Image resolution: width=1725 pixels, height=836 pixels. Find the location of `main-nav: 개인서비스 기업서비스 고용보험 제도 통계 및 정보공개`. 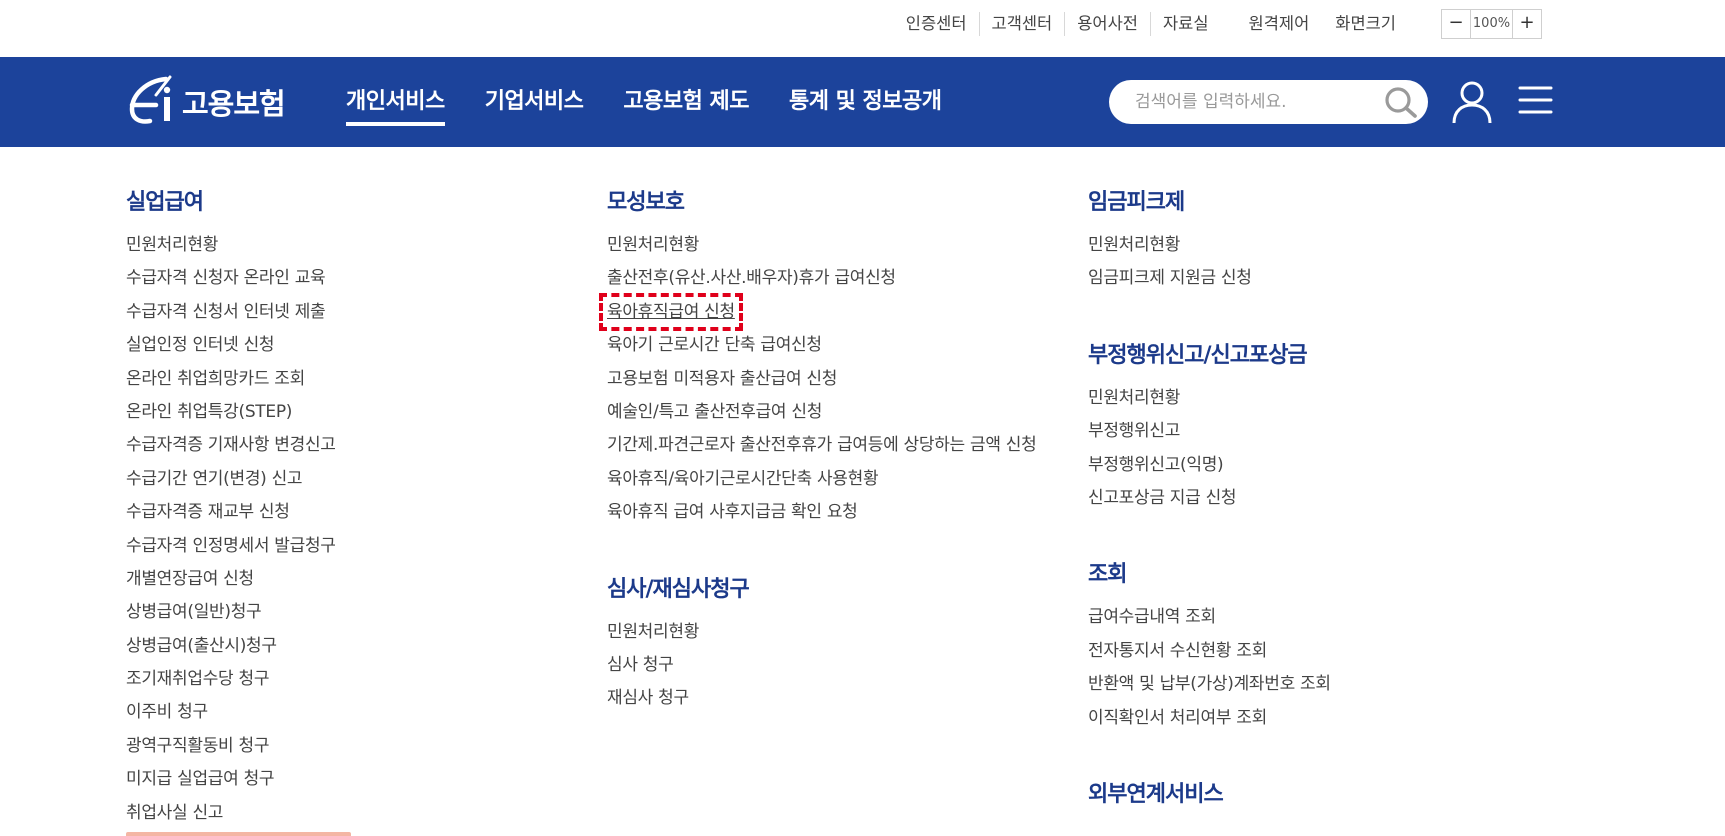

main-nav: 개인서비스 기업서비스 고용보험 제도 통계 및 정보공개 is located at coordinates (664, 102).